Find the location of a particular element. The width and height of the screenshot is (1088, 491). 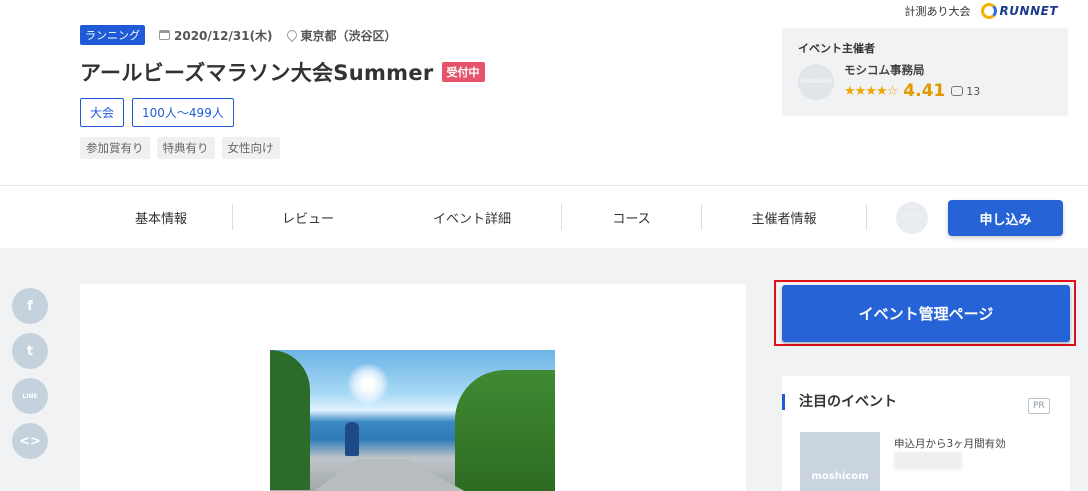

feature-tags: 参加賞有り 特典有り 女性向け is located at coordinates (420, 148).